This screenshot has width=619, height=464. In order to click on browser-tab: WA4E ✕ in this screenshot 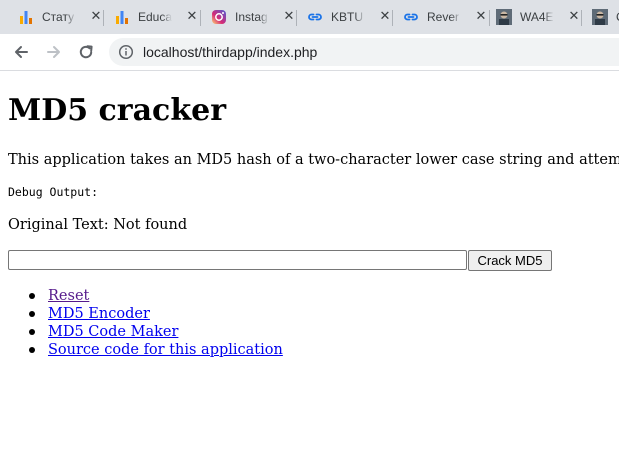, I will do `click(534, 17)`.